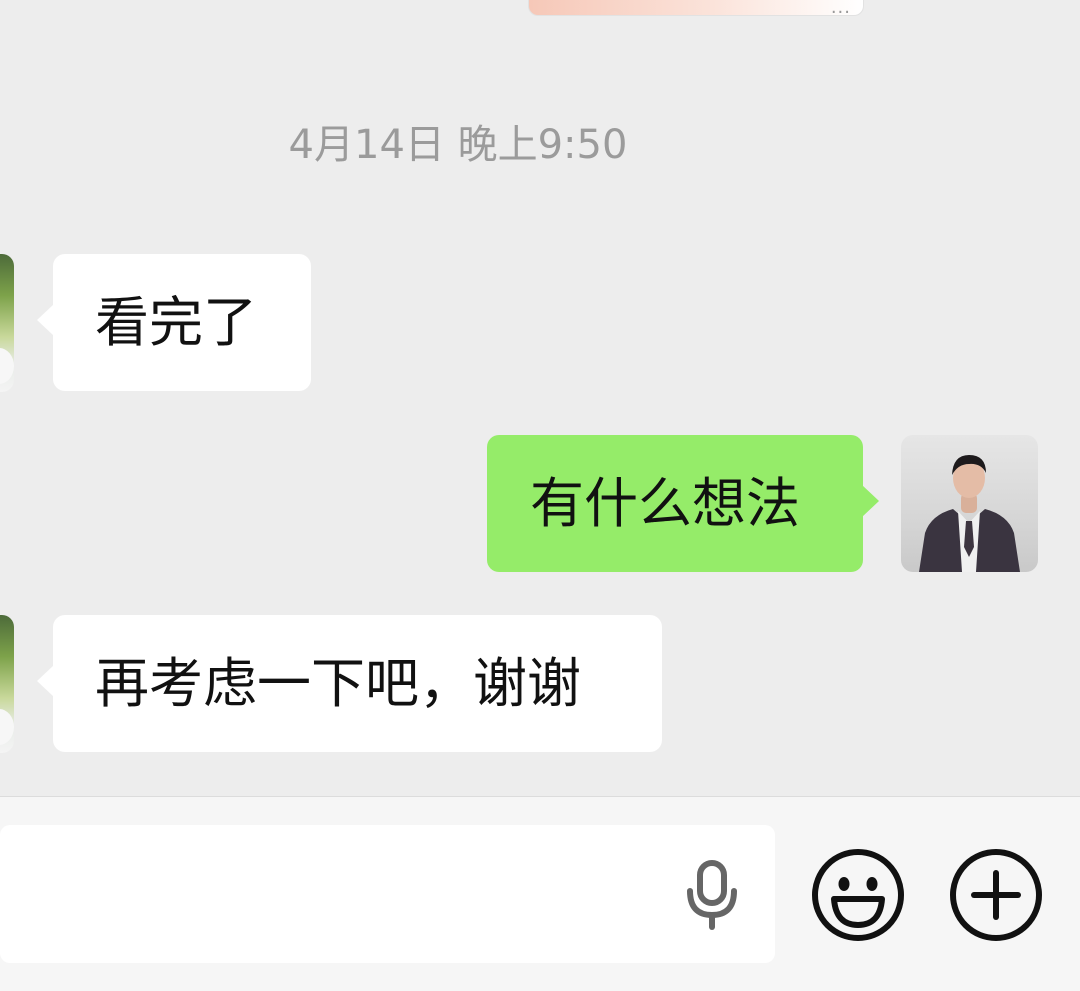  I want to click on my-avatar, so click(969, 503).